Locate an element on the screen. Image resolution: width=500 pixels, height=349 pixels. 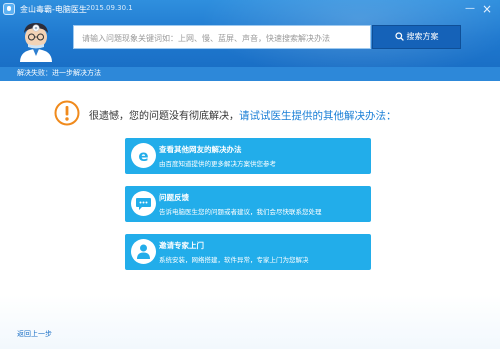
option-invite-expert: 邀请专家上门 系统安装，网络搭建，软件异常，专家上门为您解决 is located at coordinates (248, 252).